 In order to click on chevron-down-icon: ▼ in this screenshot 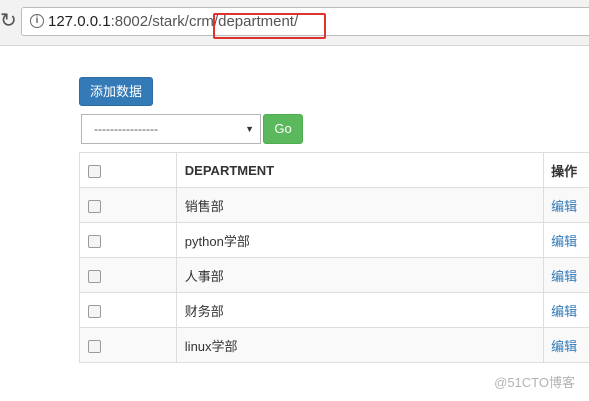, I will do `click(249, 129)`.